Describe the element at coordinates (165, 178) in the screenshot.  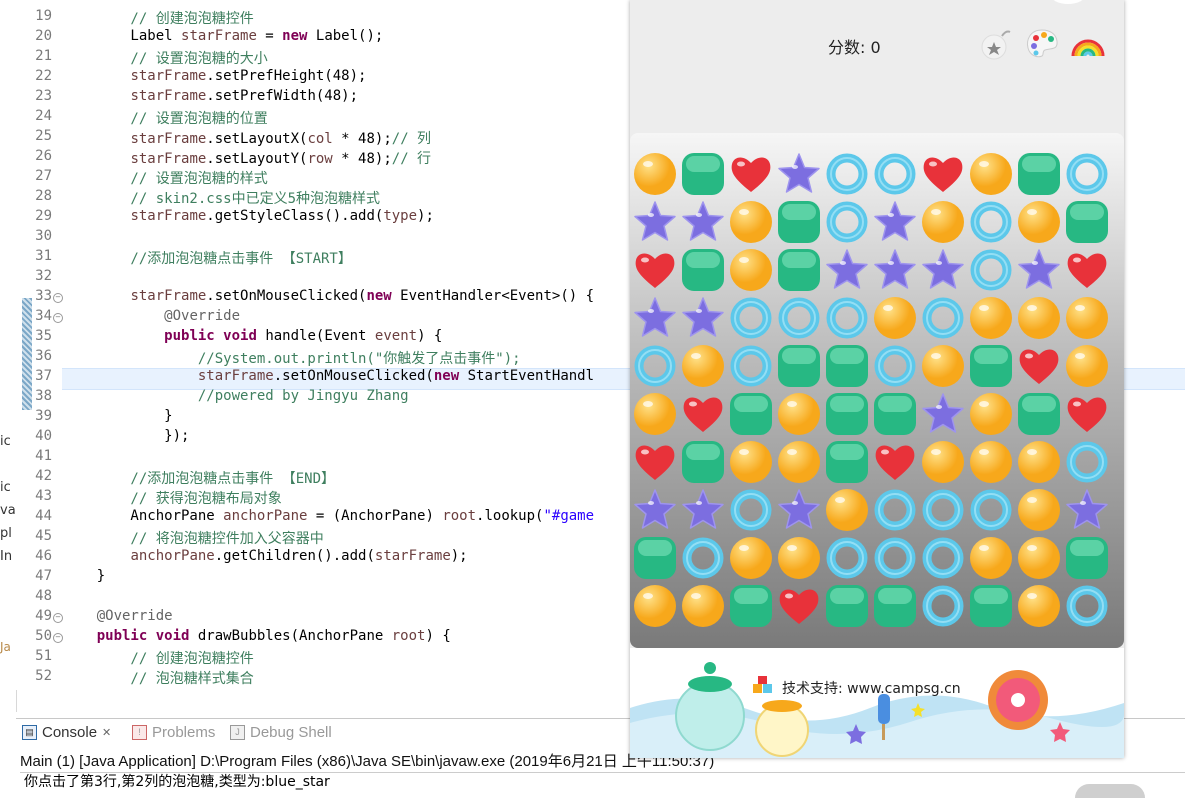
I see `code-line: // 设置泡泡糖的样式` at that location.